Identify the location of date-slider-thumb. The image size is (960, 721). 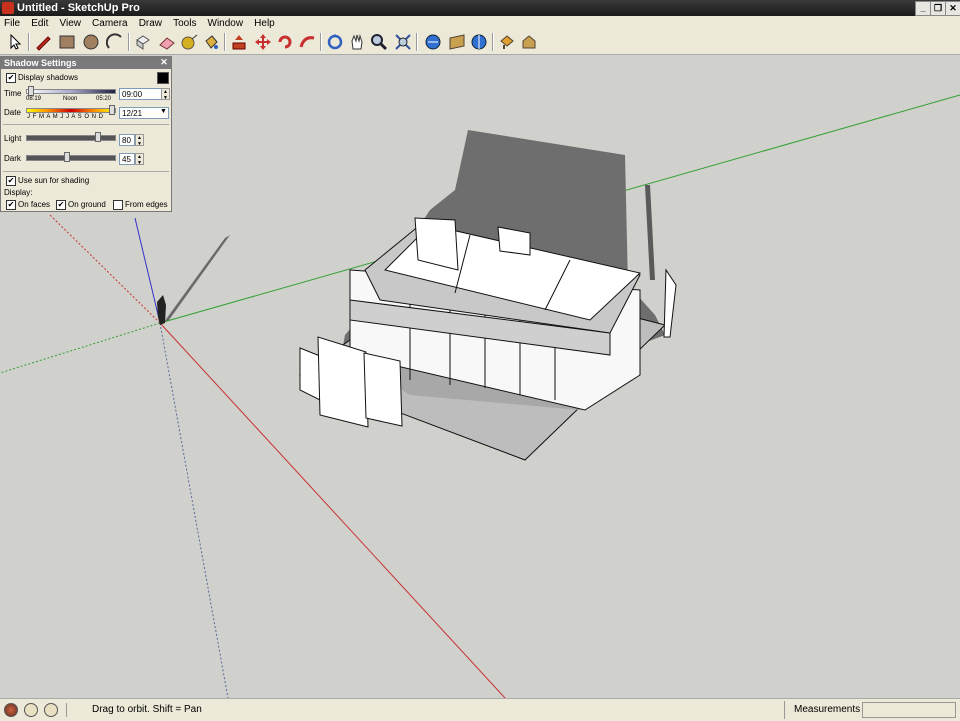
(112, 110).